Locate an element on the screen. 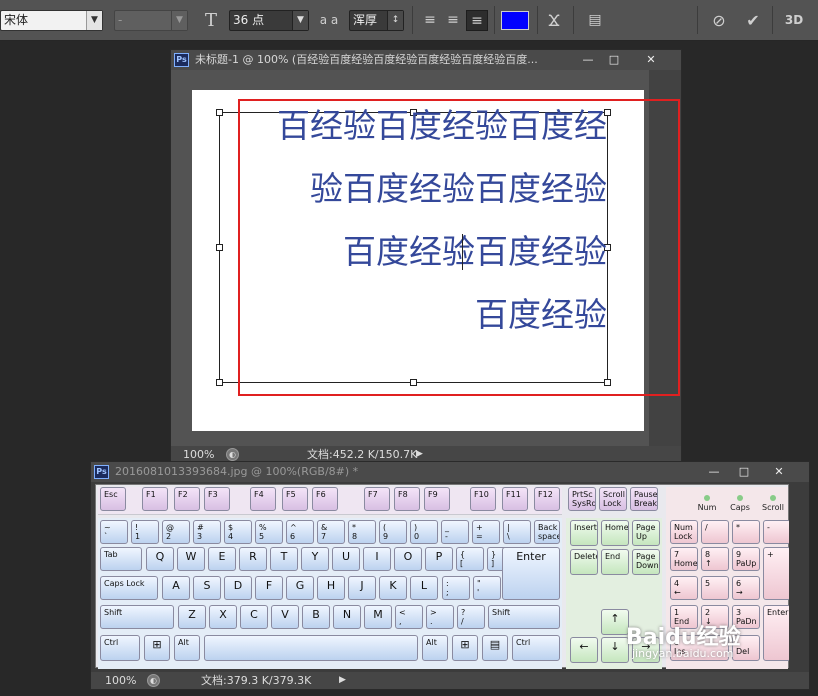  key-s: S is located at coordinates (207, 588).